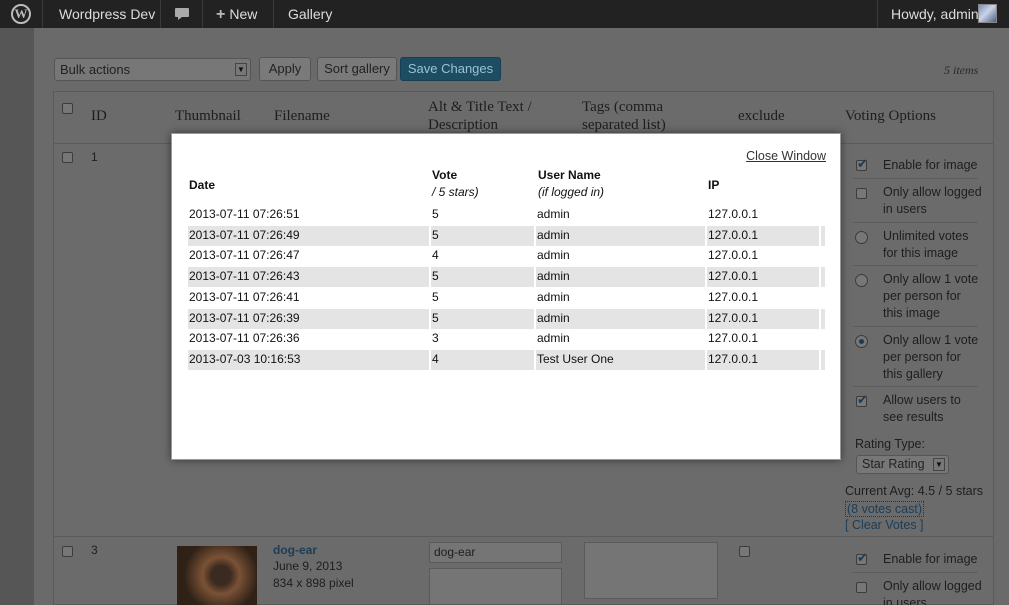  What do you see at coordinates (21, 14) in the screenshot?
I see `wordpress-logo-icon: W` at bounding box center [21, 14].